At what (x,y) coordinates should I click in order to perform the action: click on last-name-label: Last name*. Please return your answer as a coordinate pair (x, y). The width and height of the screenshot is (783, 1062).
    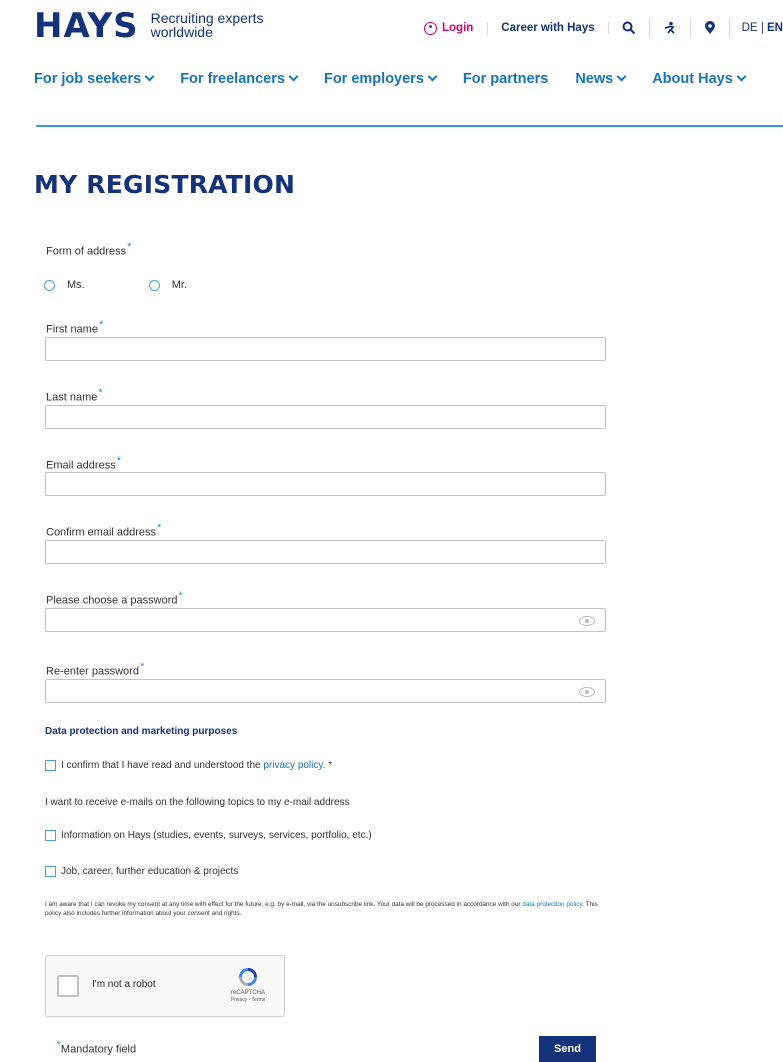
    Looking at the image, I should click on (74, 395).